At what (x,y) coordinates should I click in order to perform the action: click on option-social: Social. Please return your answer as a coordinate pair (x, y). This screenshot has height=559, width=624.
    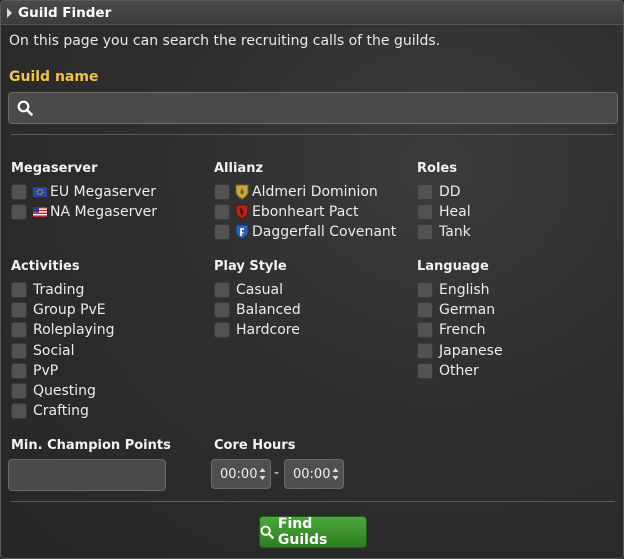
    Looking at the image, I should click on (62, 351).